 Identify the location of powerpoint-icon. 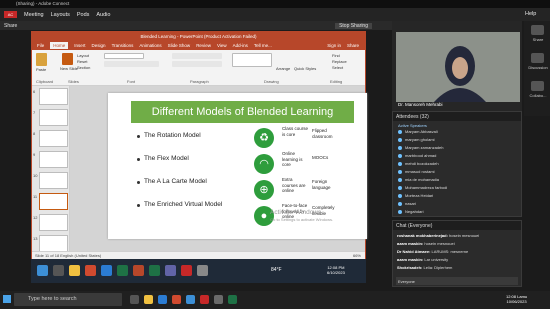
(138, 270).